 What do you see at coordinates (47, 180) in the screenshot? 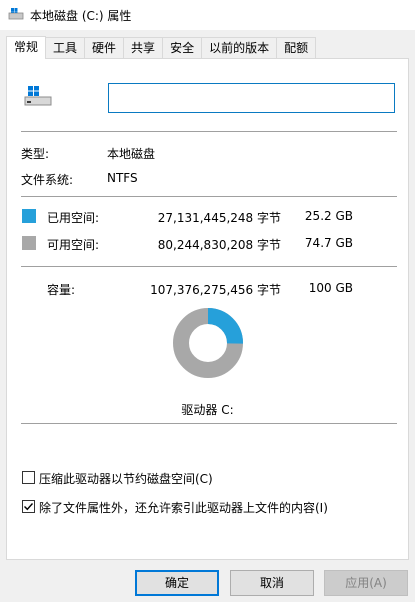
I see `filesystem-label: 文件系统:` at bounding box center [47, 180].